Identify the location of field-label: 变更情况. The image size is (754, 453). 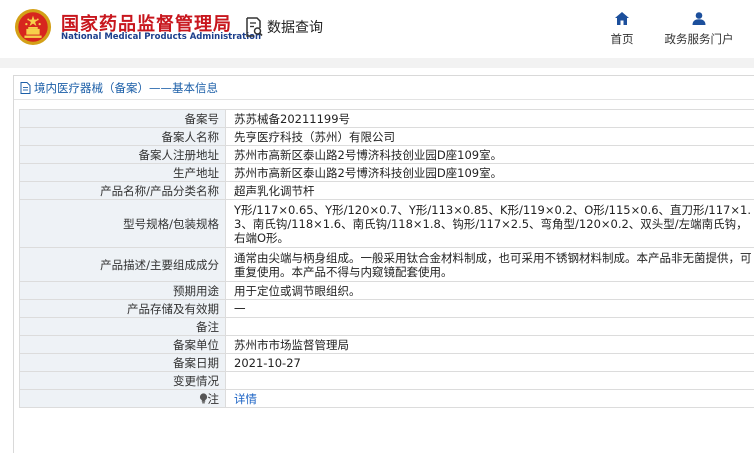
(122, 380).